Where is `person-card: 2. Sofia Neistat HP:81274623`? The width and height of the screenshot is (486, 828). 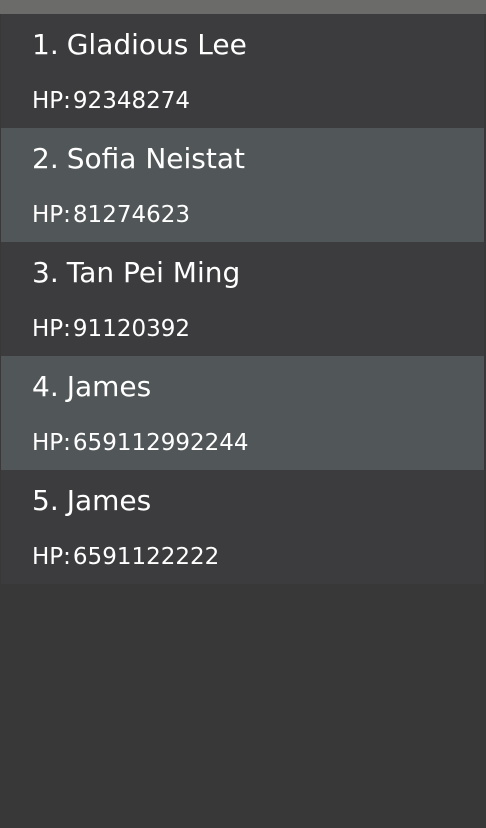 person-card: 2. Sofia Neistat HP:81274623 is located at coordinates (242, 185).